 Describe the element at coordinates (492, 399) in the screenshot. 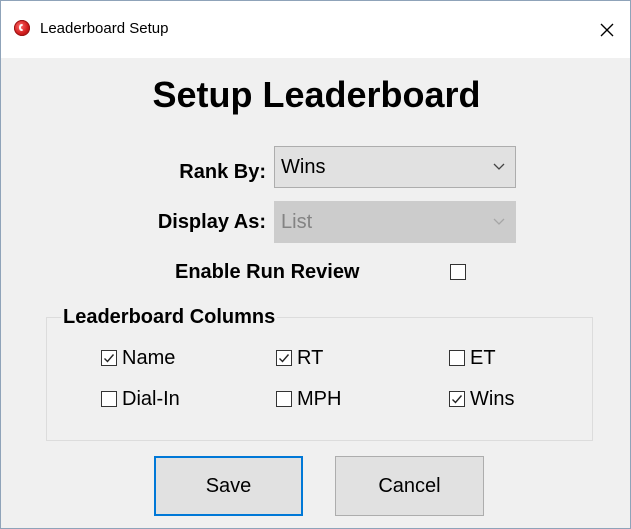

I see `column-wins-label: Wins` at that location.